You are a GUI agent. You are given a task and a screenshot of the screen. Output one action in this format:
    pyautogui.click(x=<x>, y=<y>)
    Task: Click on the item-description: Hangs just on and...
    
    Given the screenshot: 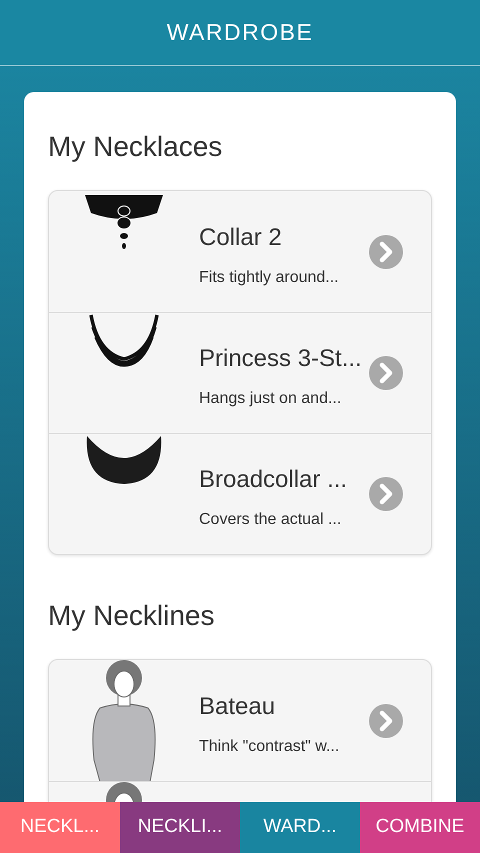 What is the action you would take?
    pyautogui.click(x=270, y=399)
    